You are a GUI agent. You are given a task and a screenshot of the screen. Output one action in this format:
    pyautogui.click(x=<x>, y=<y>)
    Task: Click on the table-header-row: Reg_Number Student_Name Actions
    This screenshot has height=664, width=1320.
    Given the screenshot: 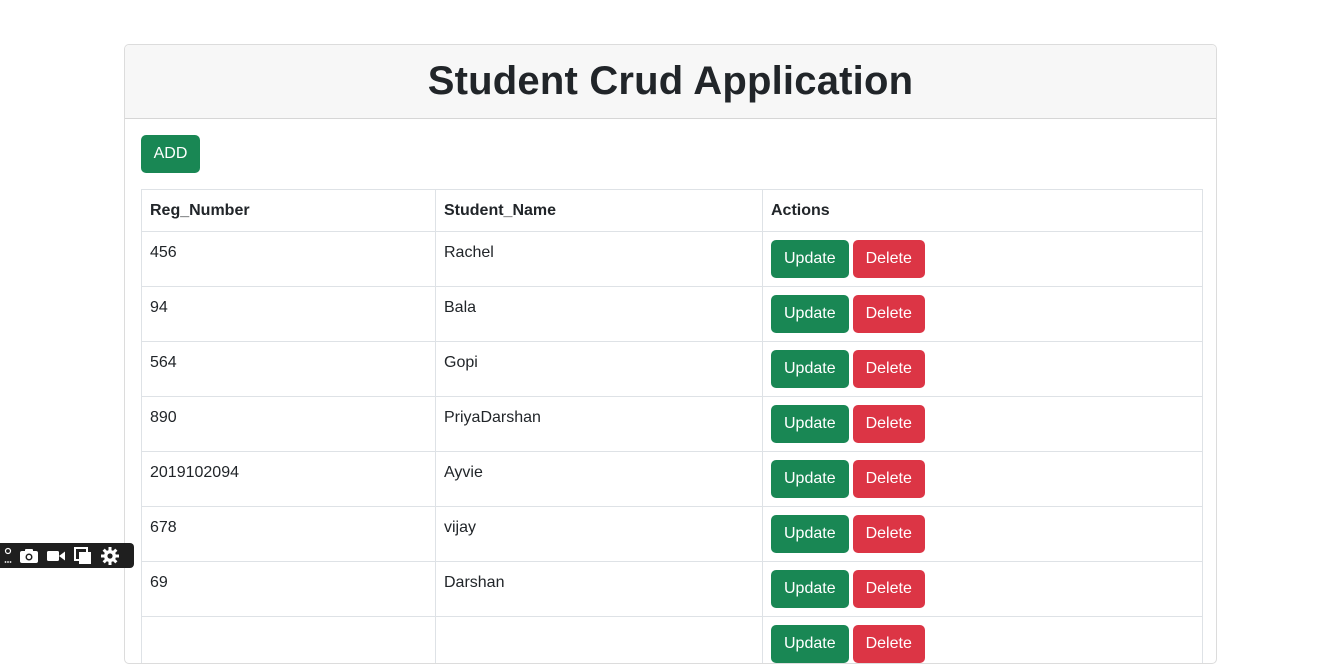 What is the action you would take?
    pyautogui.click(x=672, y=211)
    